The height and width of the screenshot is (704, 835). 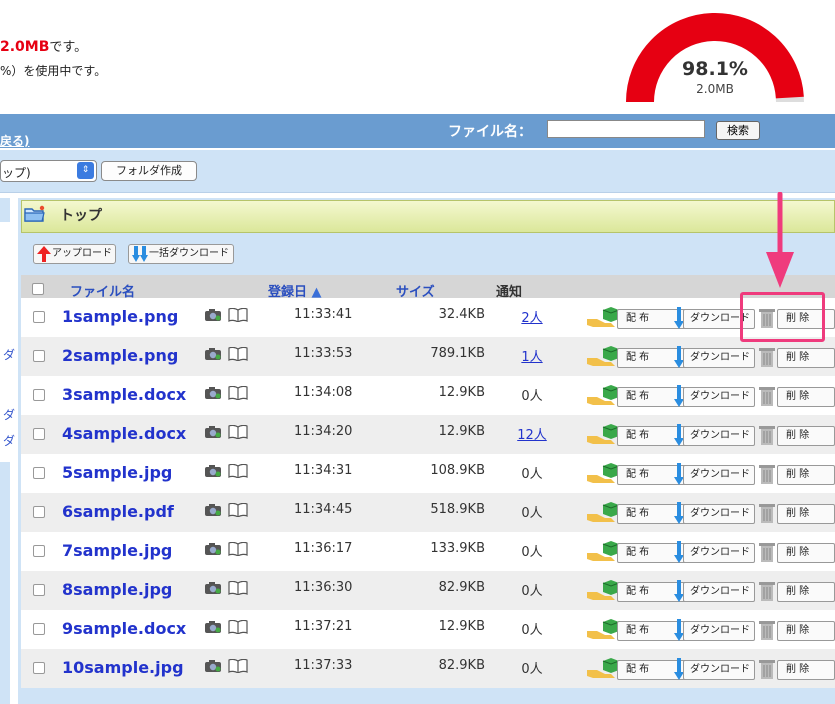 I want to click on file-name-link: 8sample.jpg, so click(x=117, y=589).